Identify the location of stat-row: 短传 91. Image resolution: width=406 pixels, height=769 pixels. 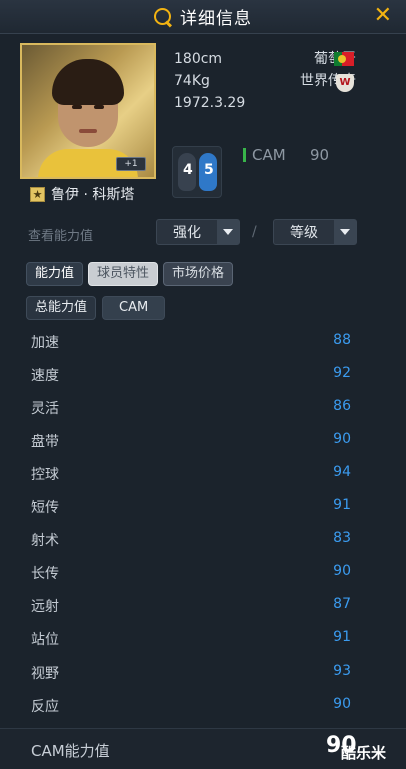
(203, 506).